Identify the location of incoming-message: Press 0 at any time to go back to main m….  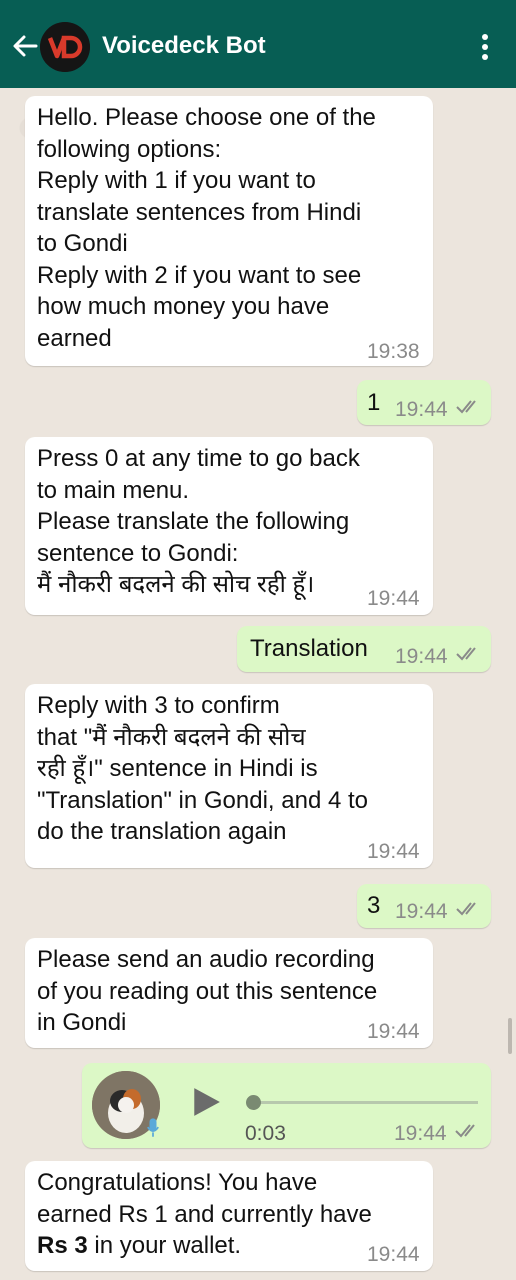
(229, 526).